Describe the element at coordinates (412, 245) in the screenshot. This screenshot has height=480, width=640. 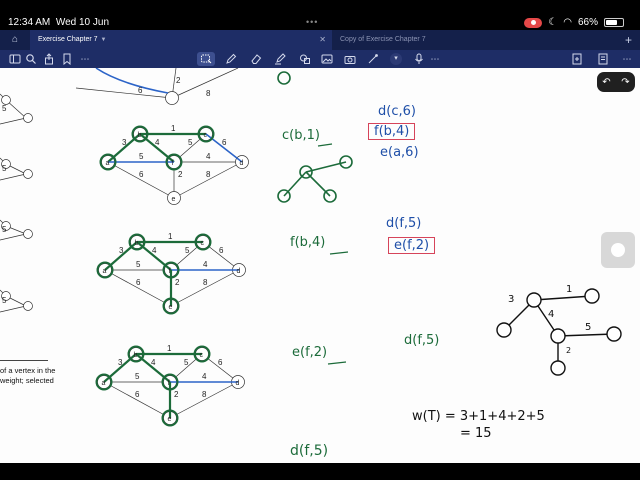
I see `ink-step2-selected-candidate: e(f,2)` at that location.